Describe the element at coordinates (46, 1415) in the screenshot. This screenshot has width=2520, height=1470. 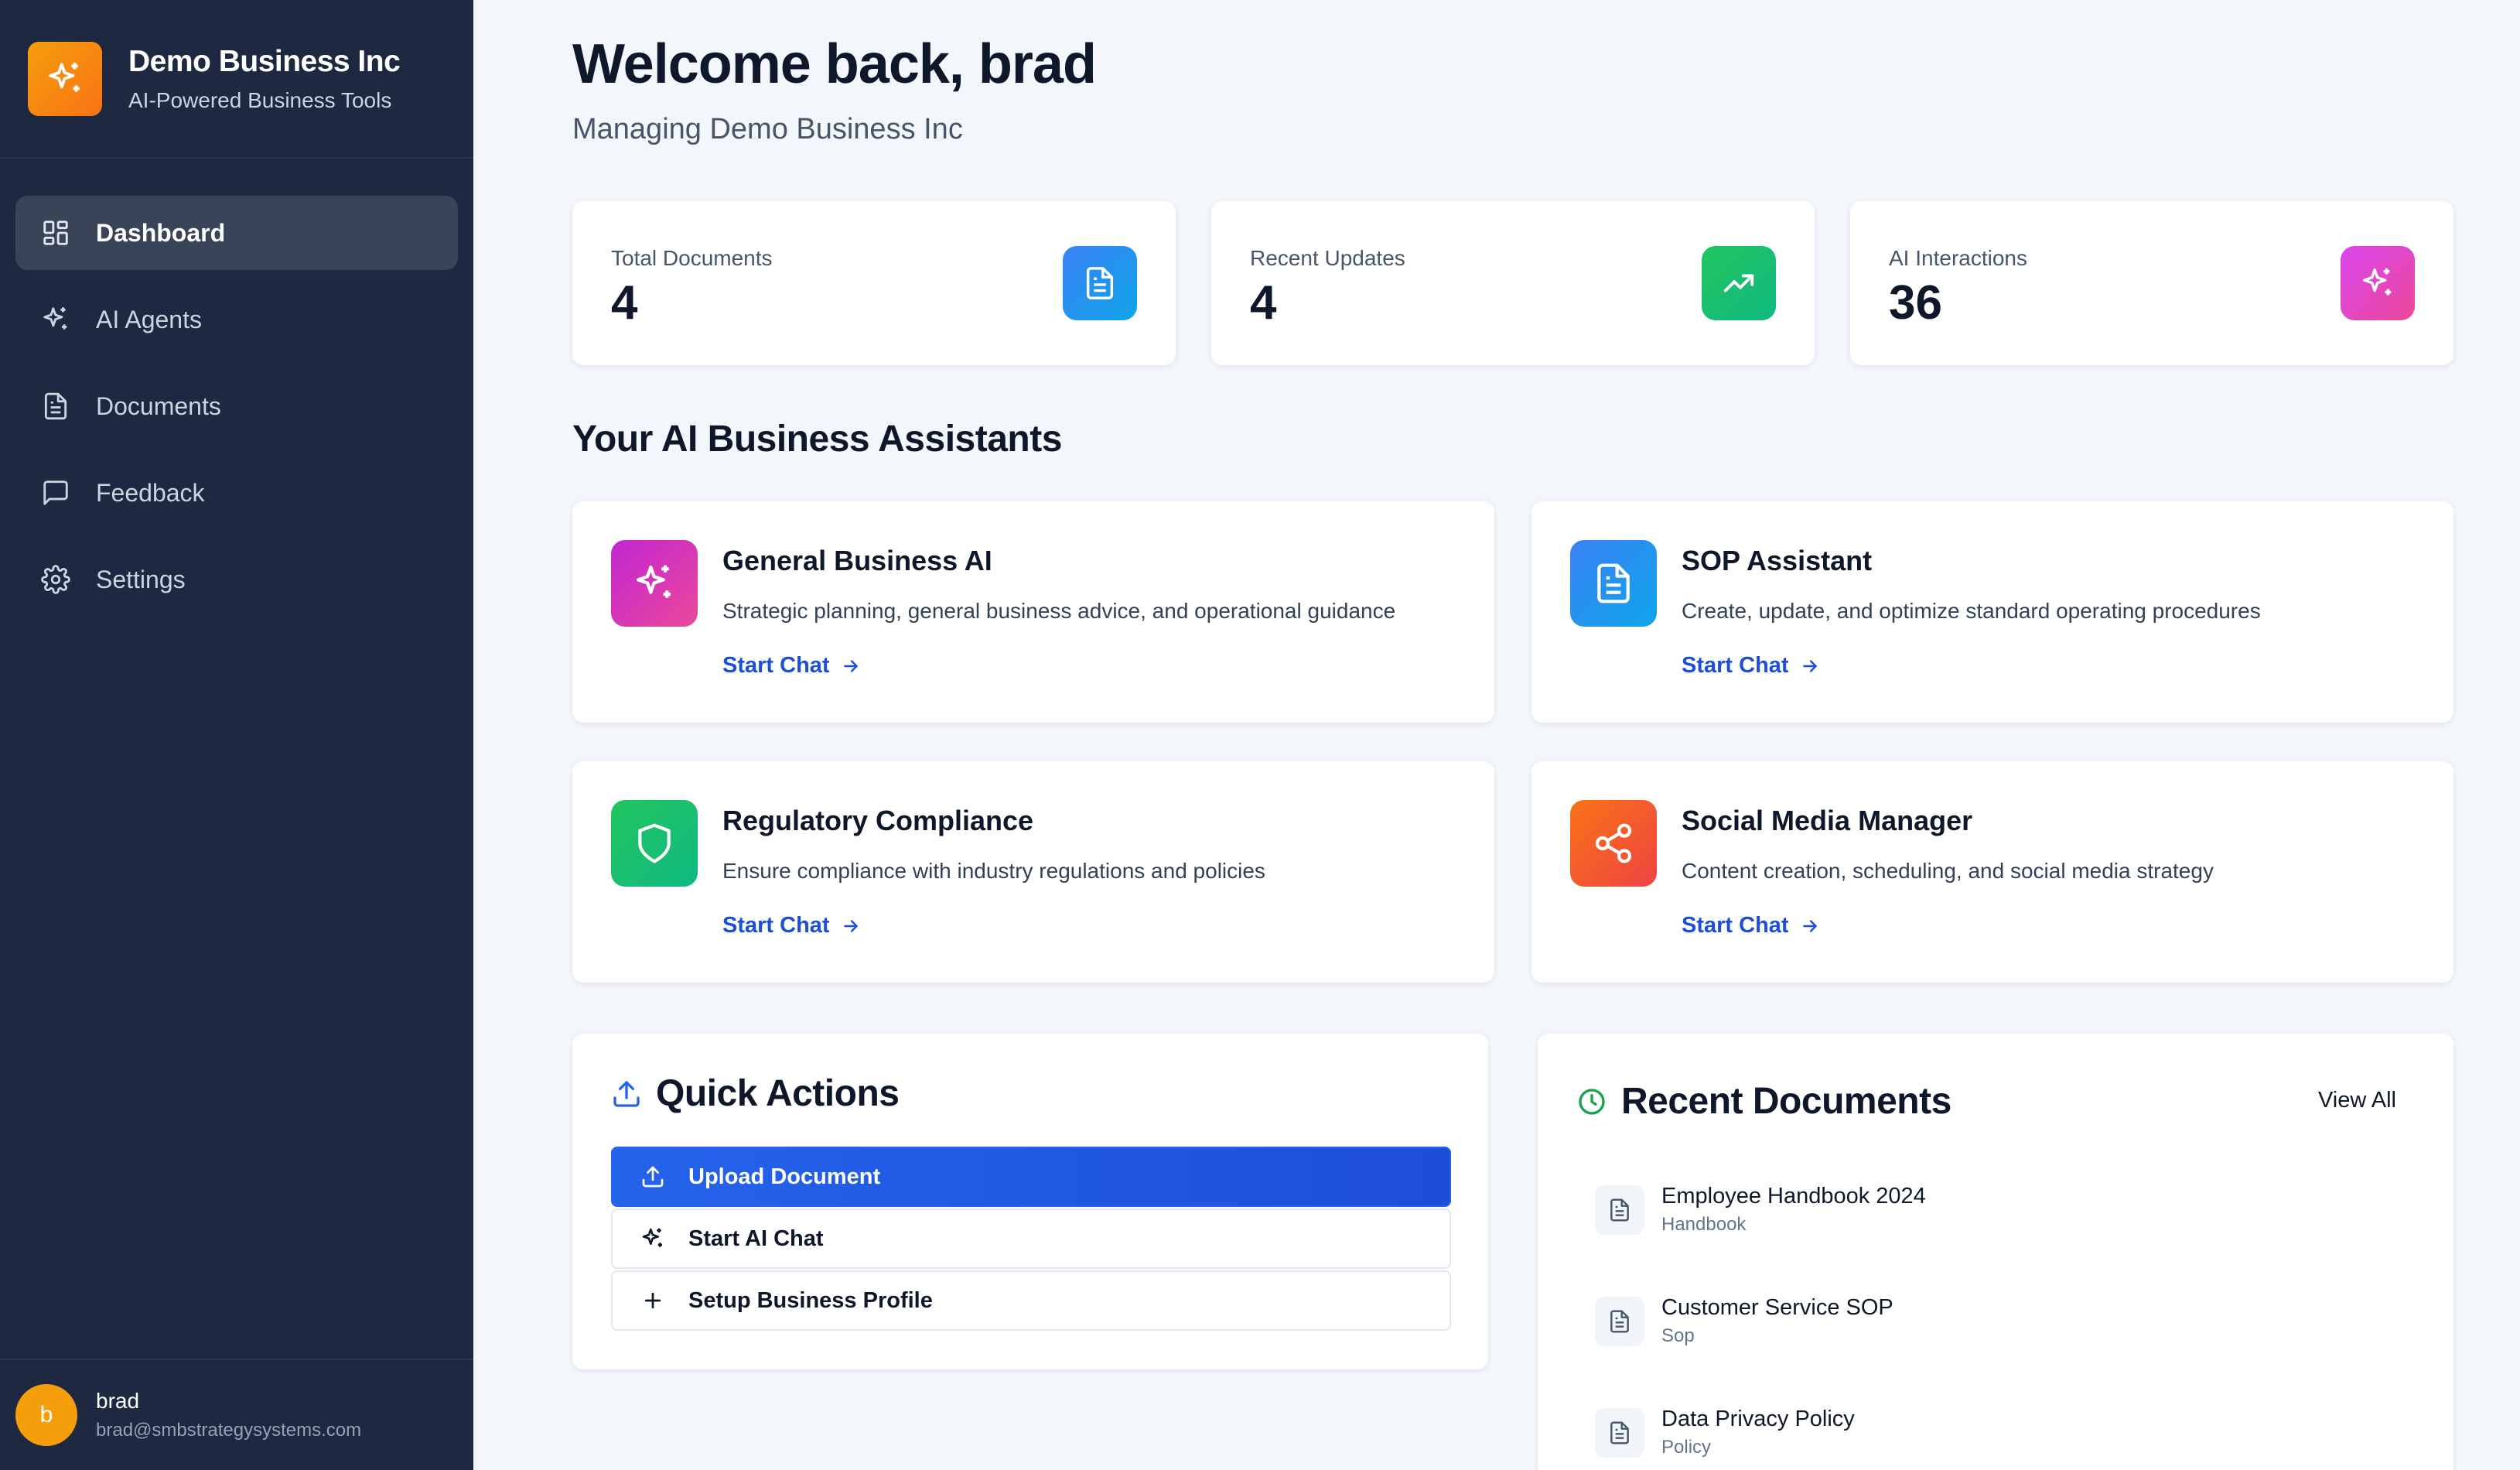
I see `avatar: b` at that location.